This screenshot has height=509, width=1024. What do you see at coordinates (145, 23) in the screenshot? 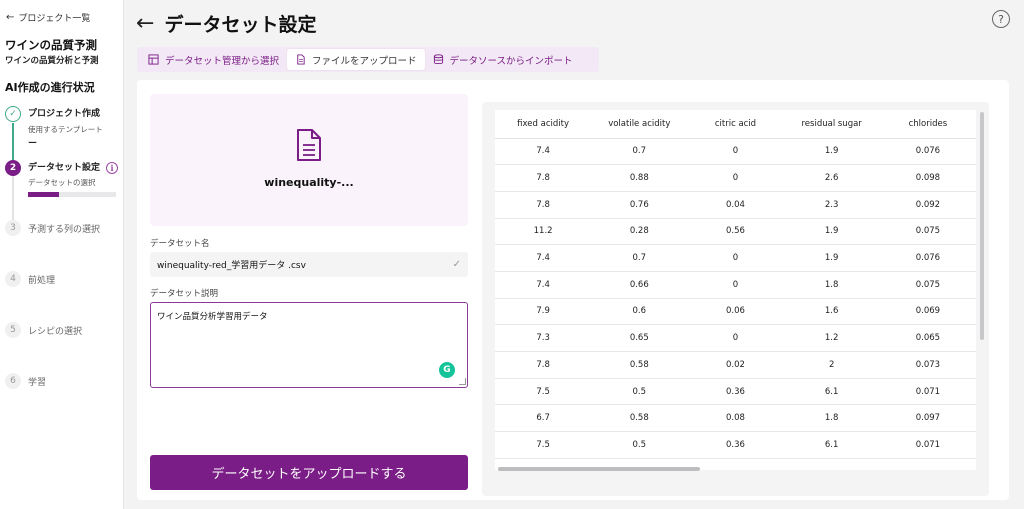
I see `back-arrow-icon: ←` at bounding box center [145, 23].